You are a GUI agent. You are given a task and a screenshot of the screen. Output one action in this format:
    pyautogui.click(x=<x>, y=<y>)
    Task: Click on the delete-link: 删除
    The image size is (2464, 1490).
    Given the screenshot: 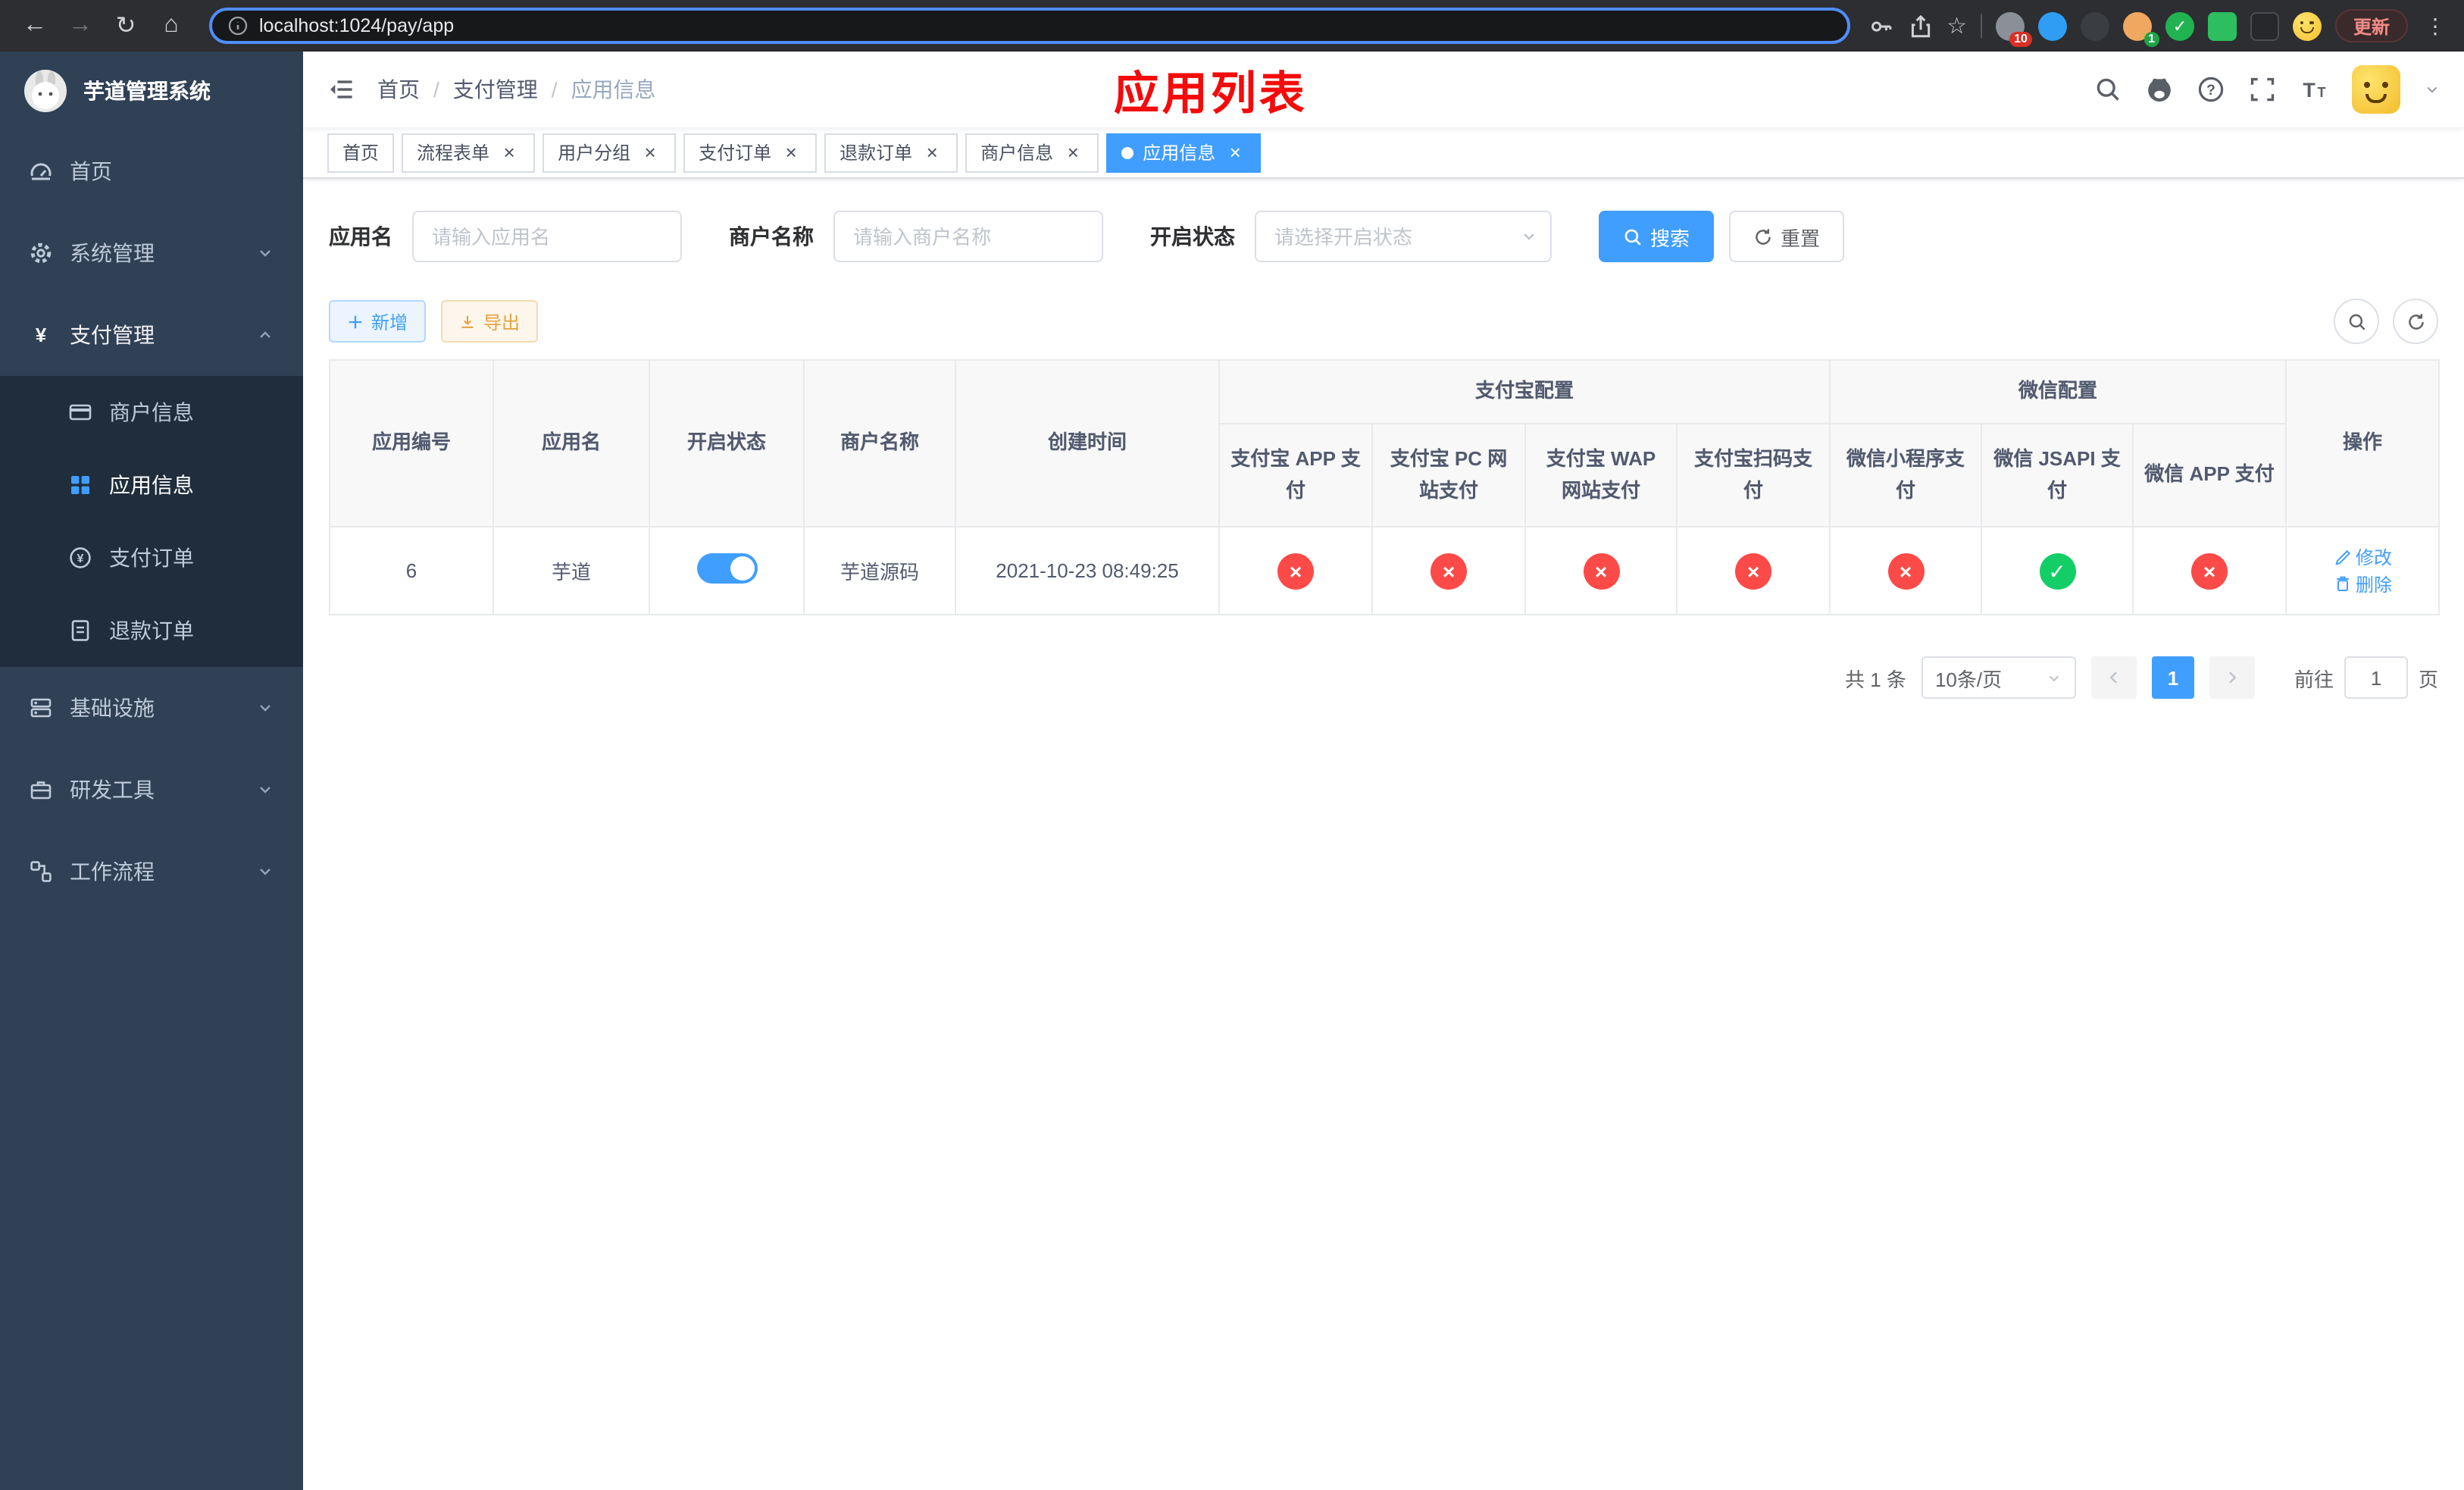 What is the action you would take?
    pyautogui.click(x=2362, y=583)
    